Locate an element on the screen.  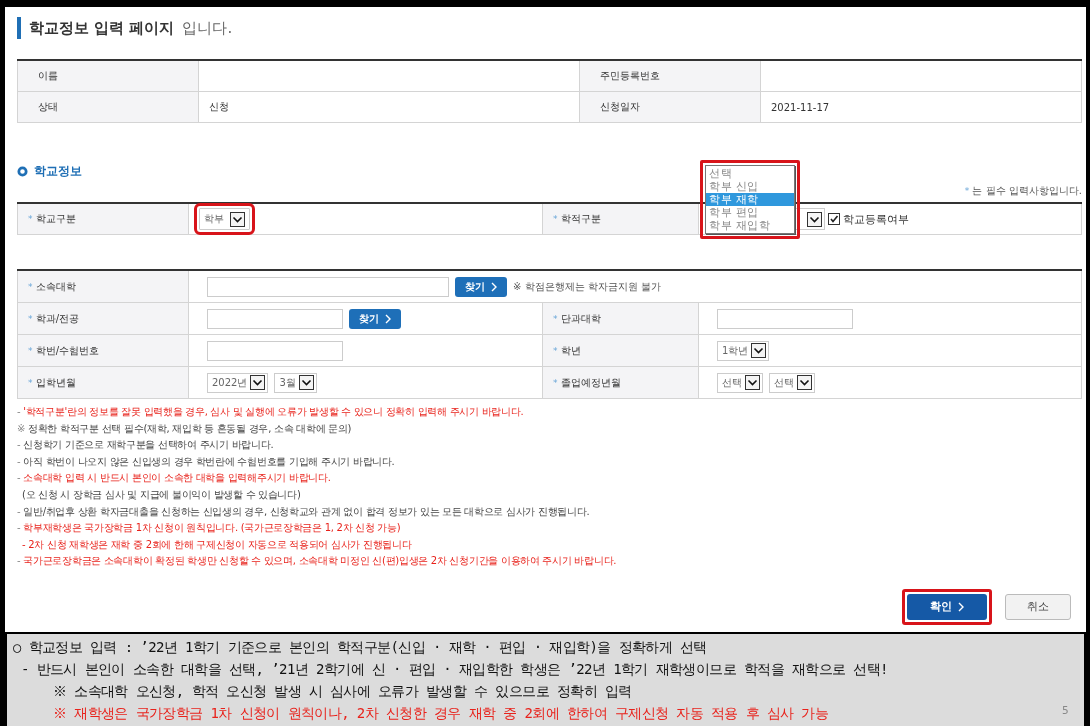
dropdown-option: 학부 재학 is located at coordinates (750, 199).